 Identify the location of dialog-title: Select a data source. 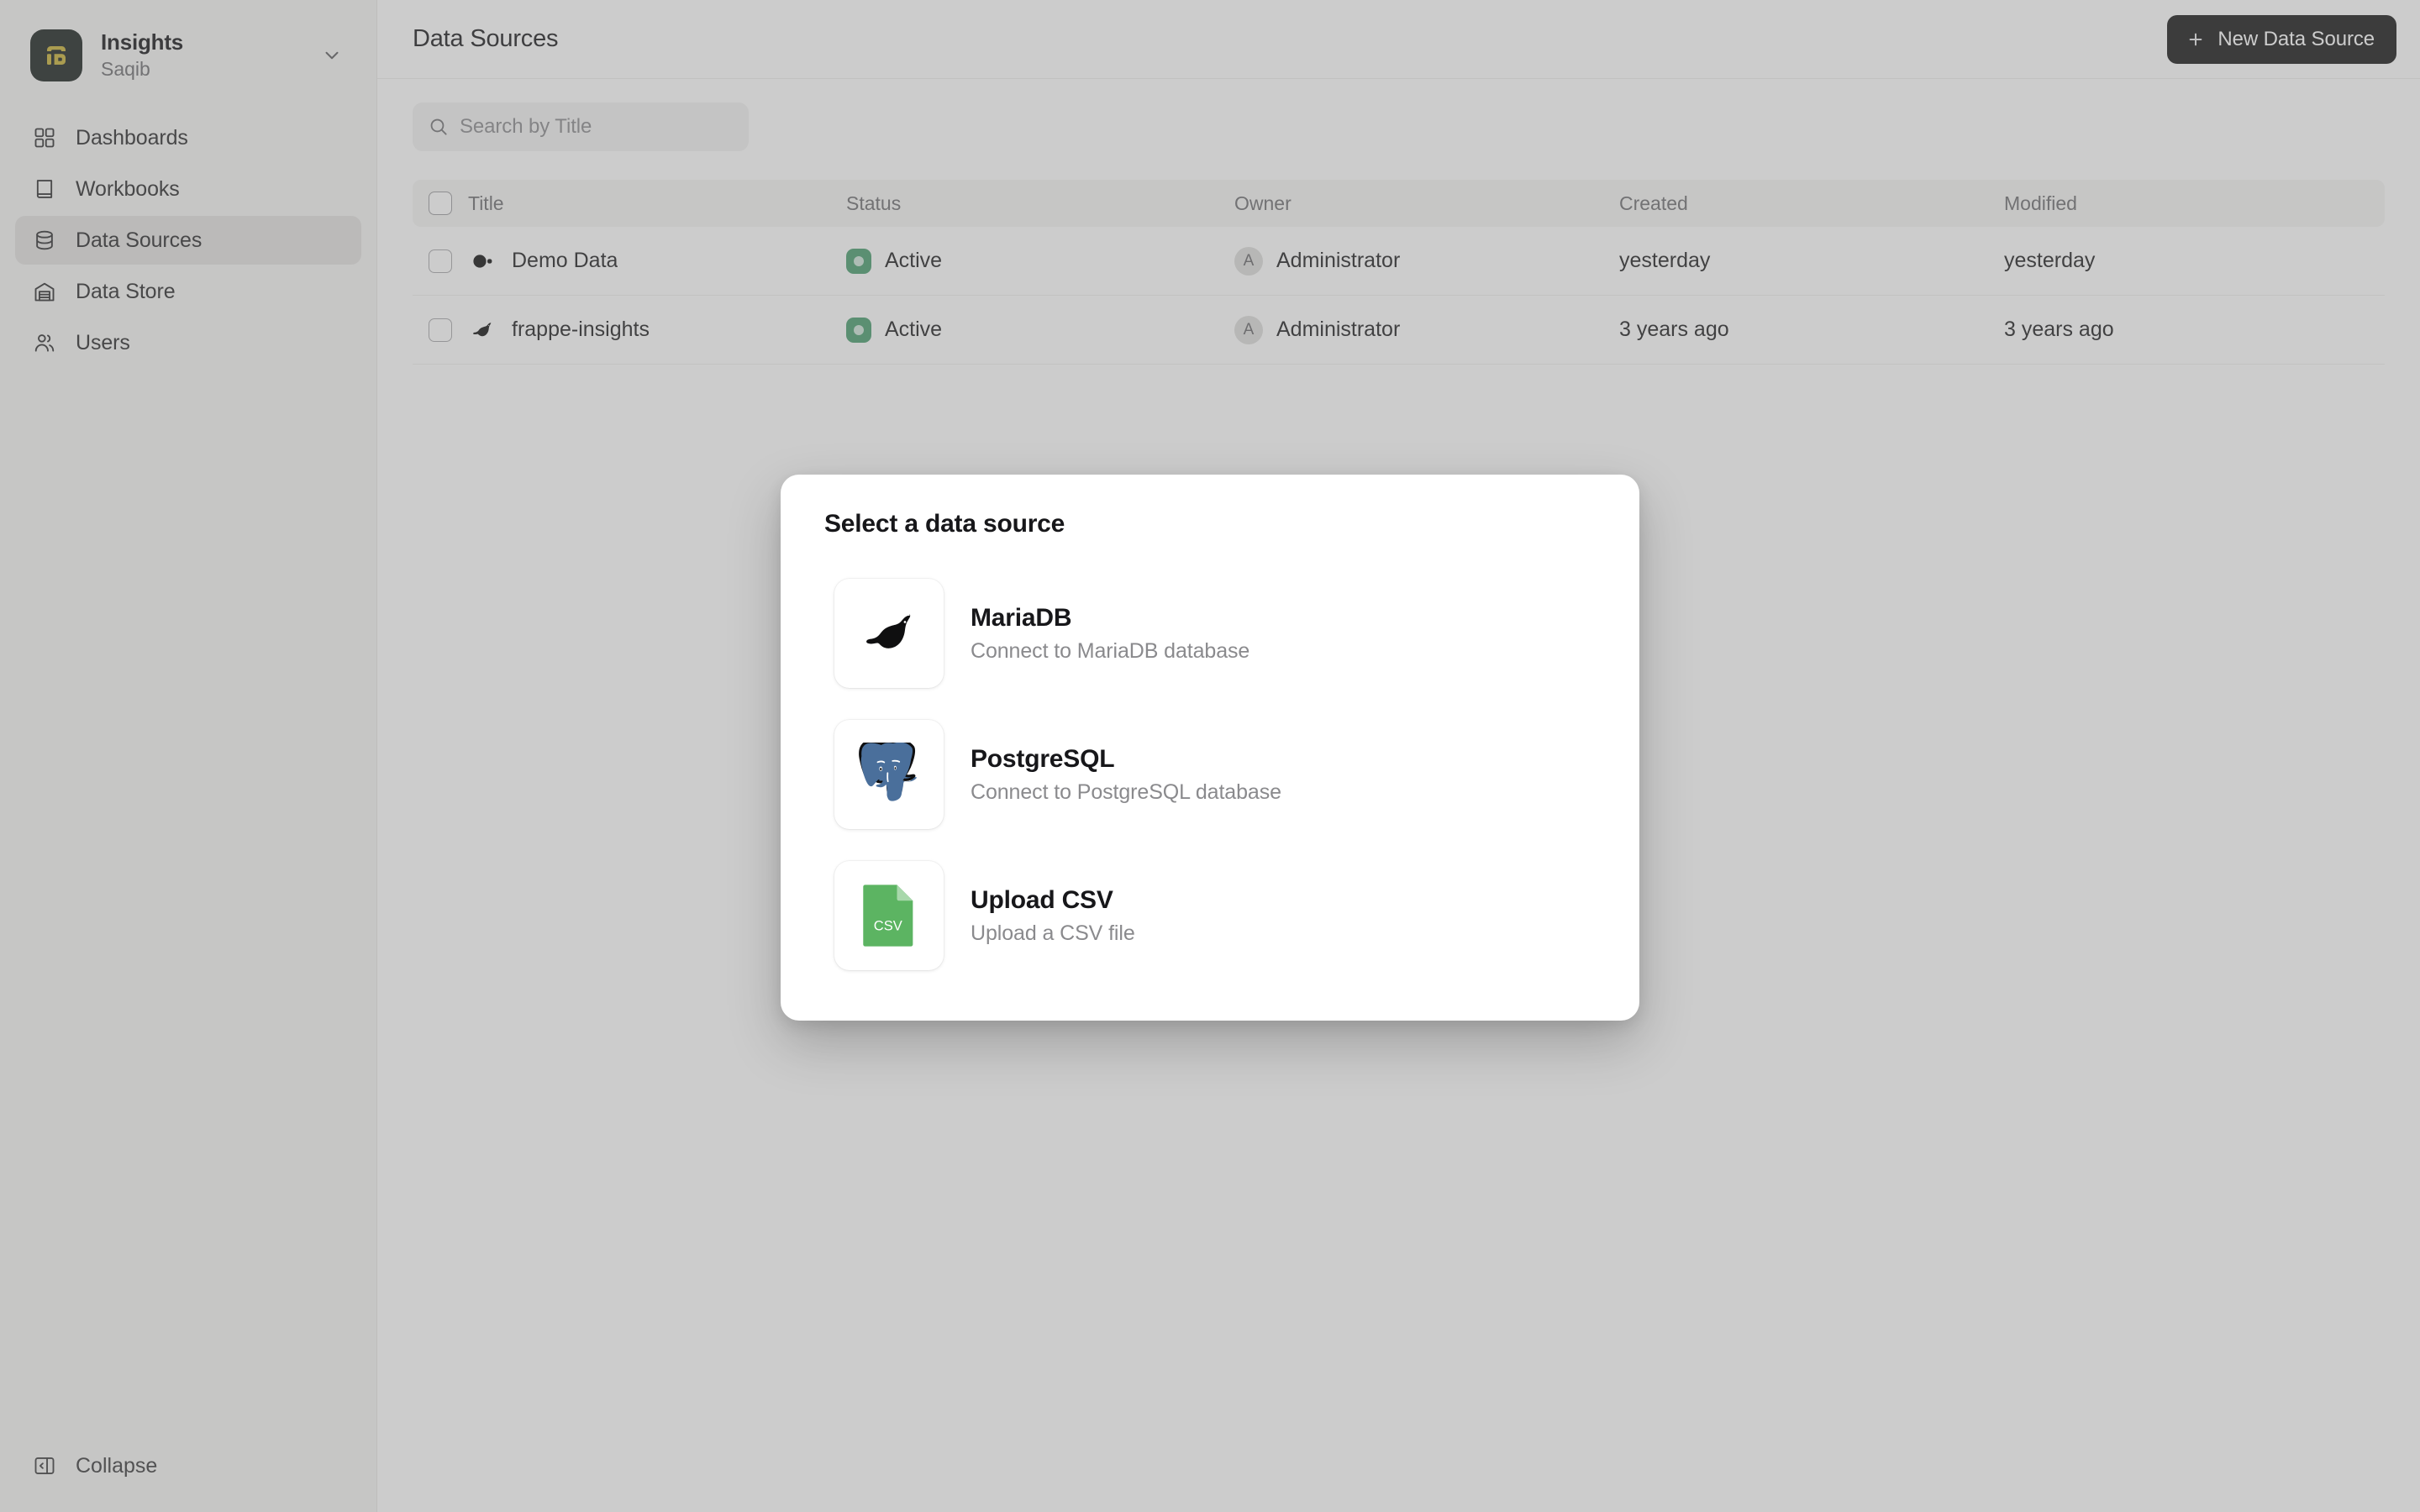
(944, 524).